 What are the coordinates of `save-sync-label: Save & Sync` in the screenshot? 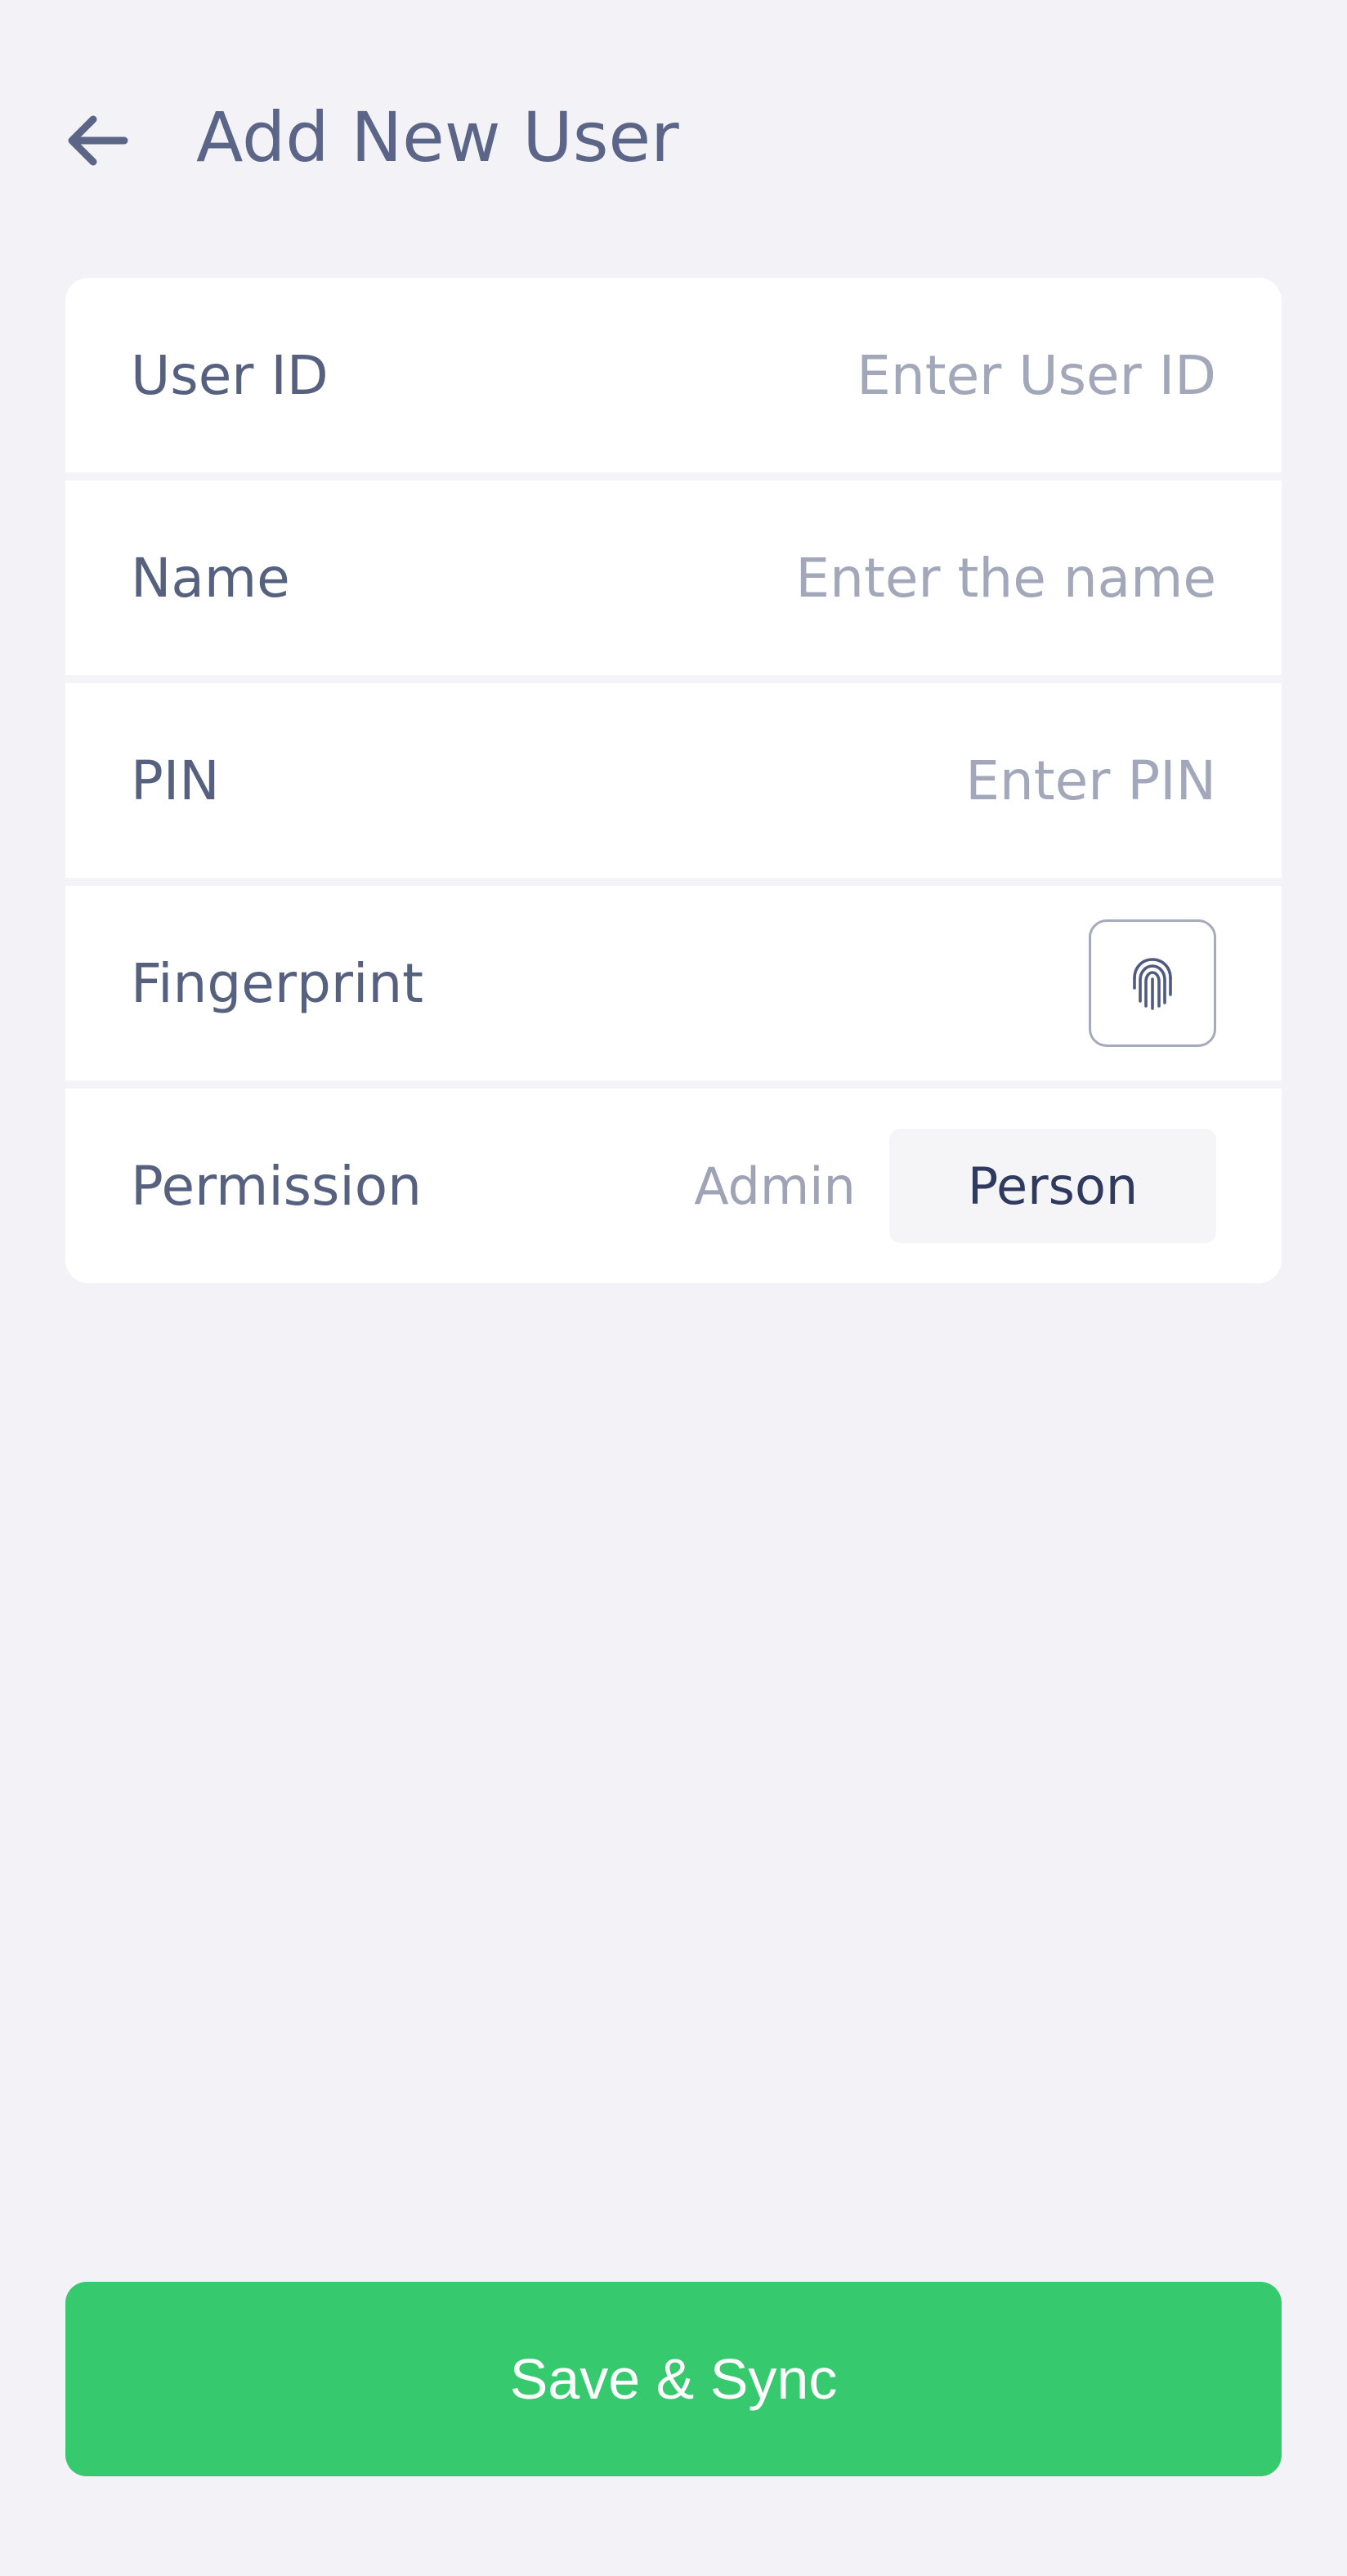 It's located at (673, 2379).